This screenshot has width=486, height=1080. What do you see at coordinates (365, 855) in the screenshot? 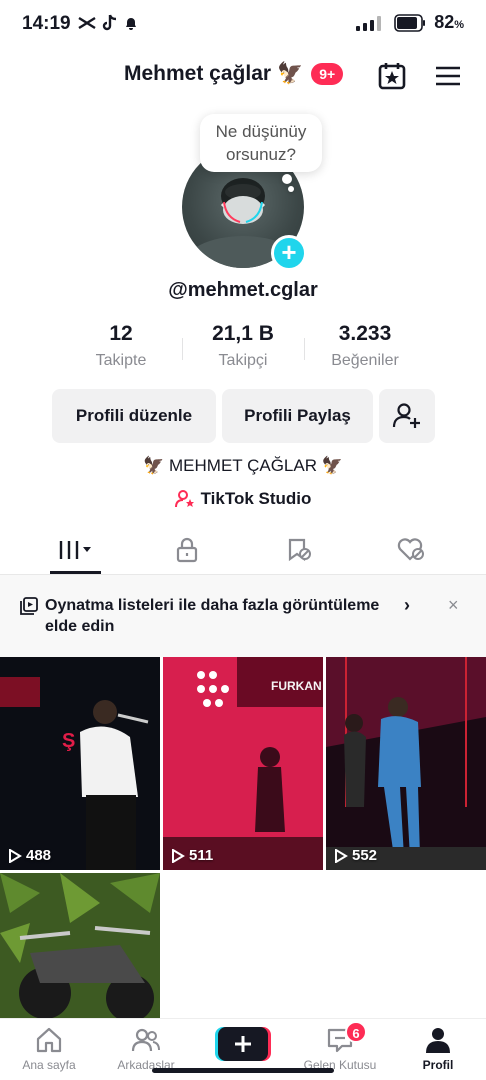
I see `view-count-value: 552` at bounding box center [365, 855].